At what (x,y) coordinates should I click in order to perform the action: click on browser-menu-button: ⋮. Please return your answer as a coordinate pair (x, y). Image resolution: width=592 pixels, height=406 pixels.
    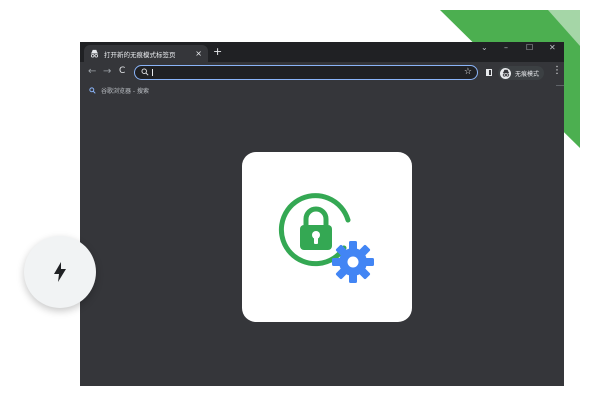
    Looking at the image, I should click on (557, 71).